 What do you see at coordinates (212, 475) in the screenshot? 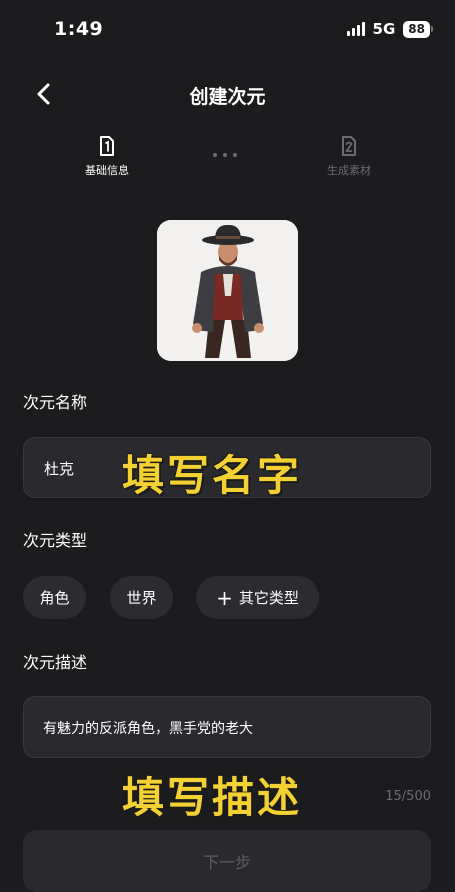
I see `name-annotation-overlay: 填写名字` at bounding box center [212, 475].